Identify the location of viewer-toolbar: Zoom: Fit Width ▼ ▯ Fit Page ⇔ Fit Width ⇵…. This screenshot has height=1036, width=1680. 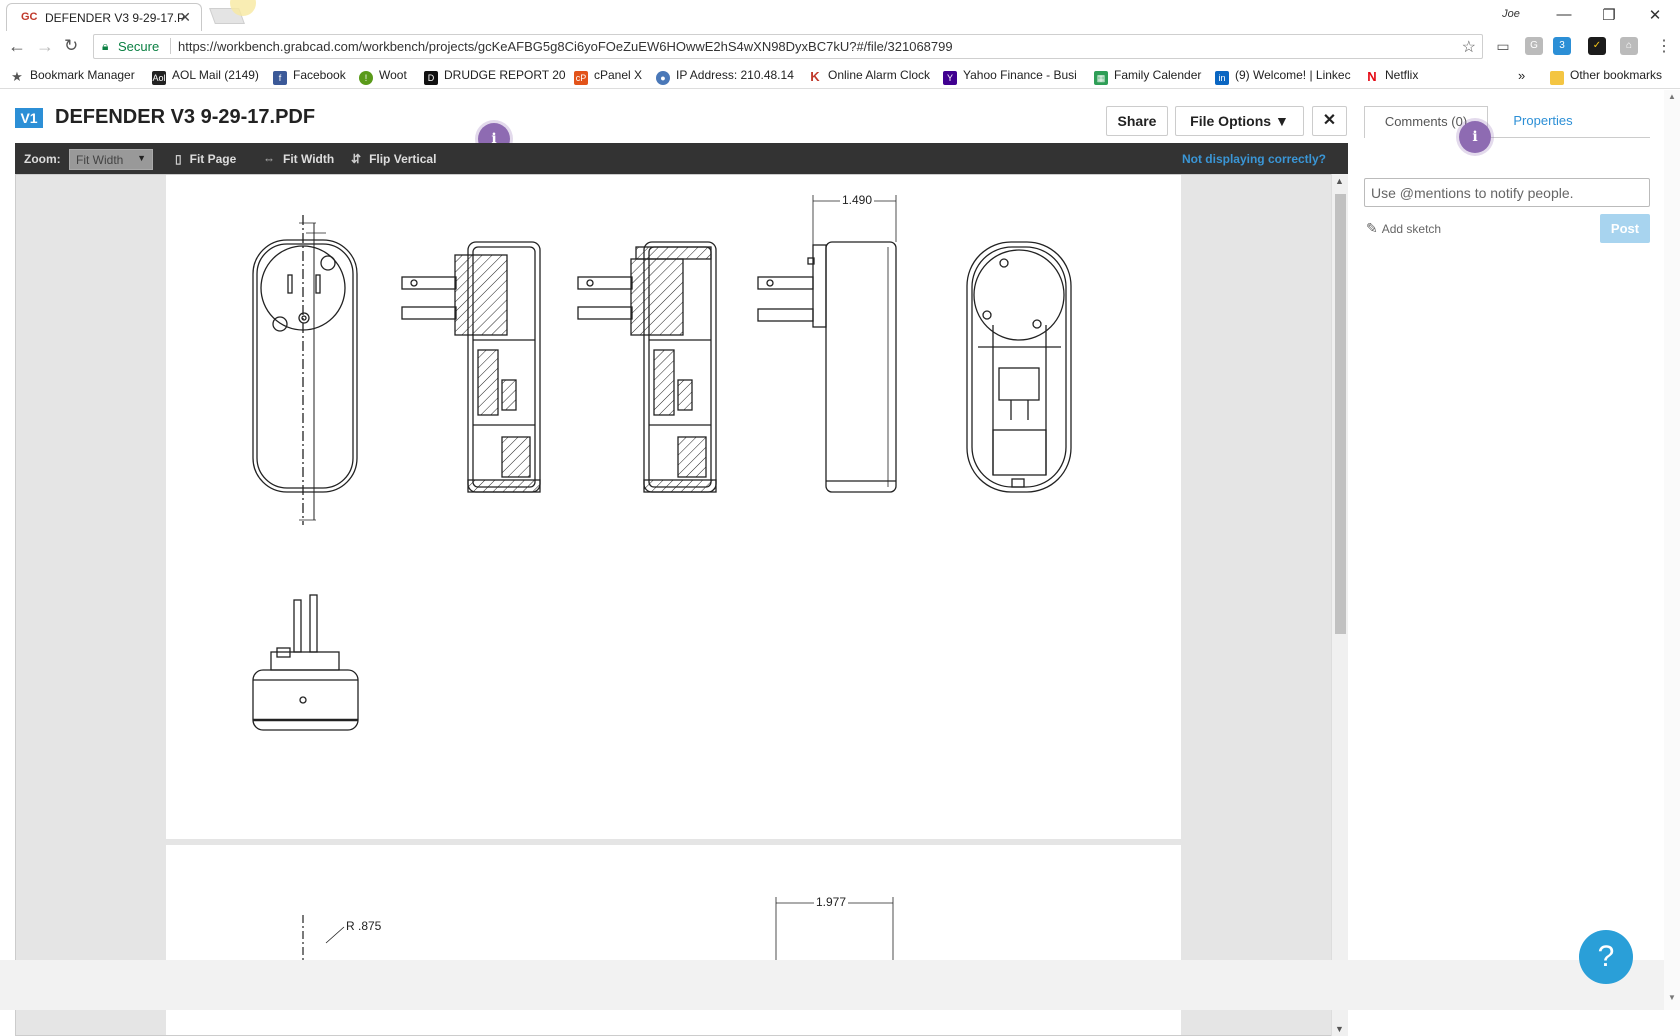
(681, 158).